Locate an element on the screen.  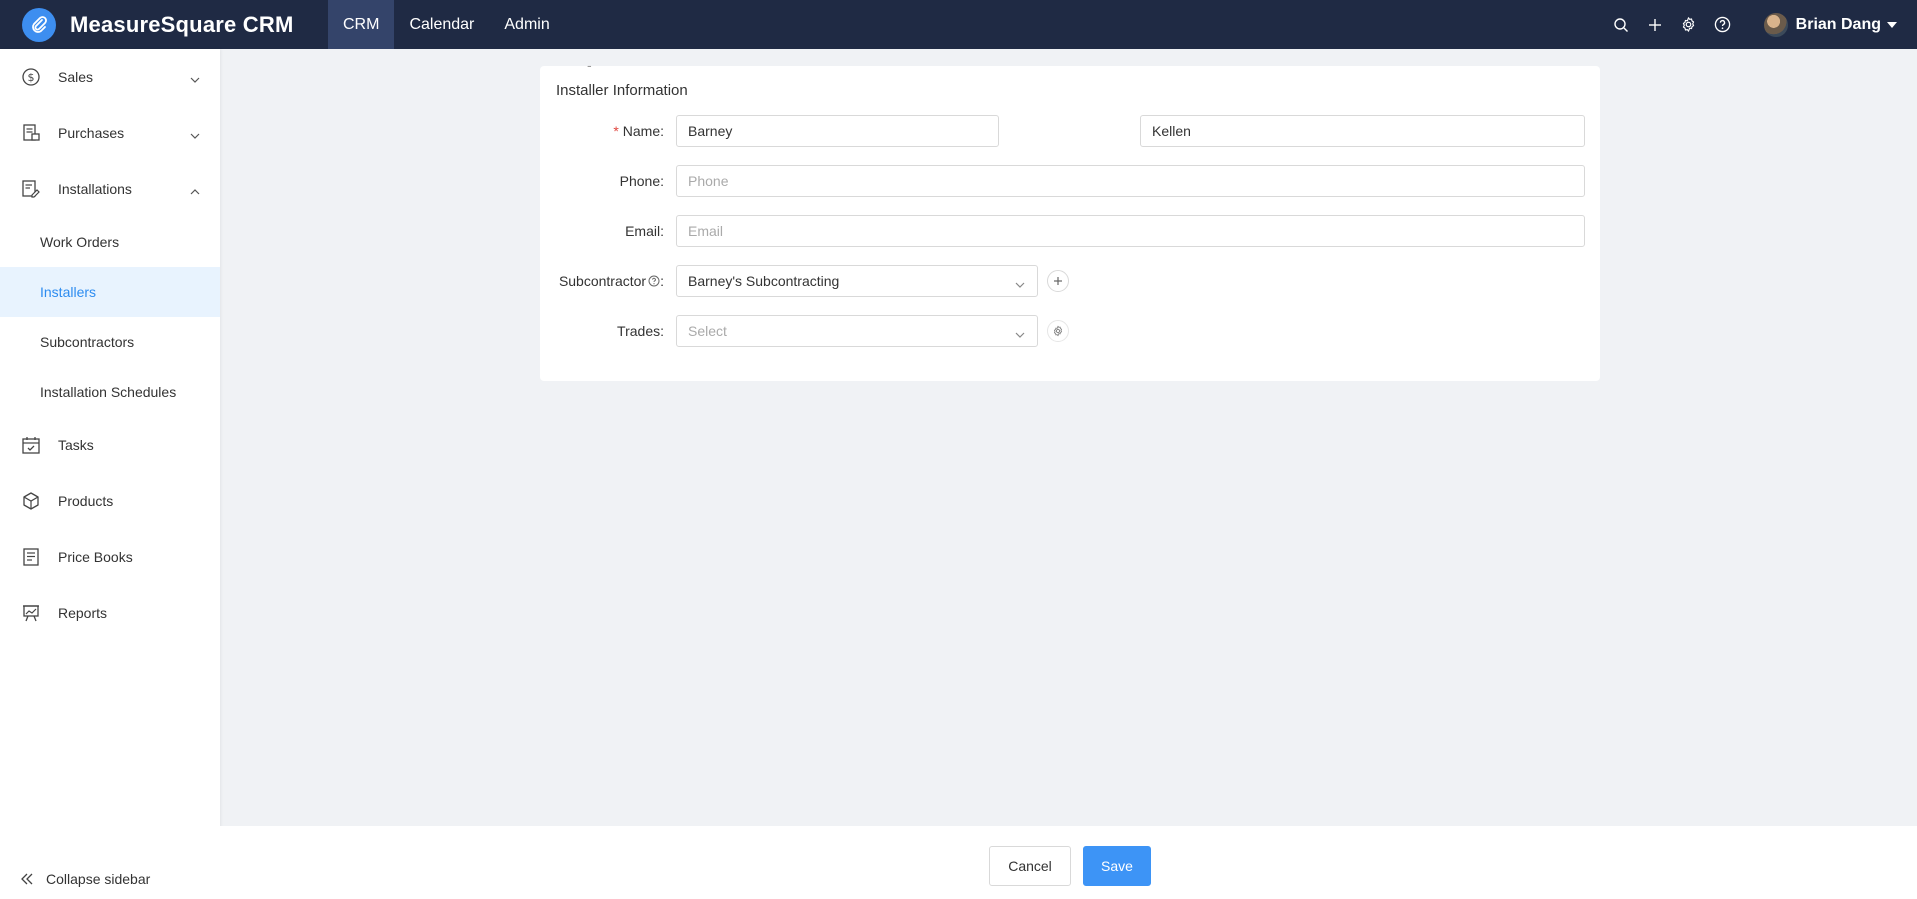
sidebar-item-work-orders: Work Orders is located at coordinates (110, 242).